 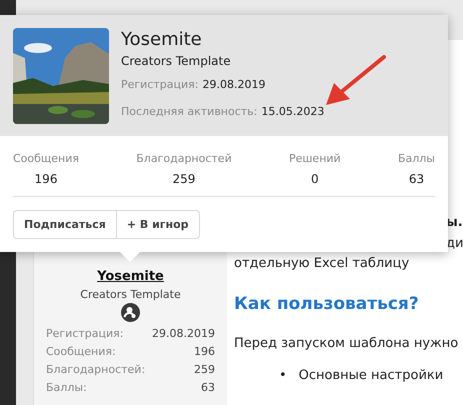 What do you see at coordinates (184, 158) in the screenshot?
I see `stat-label: Благодарностей` at bounding box center [184, 158].